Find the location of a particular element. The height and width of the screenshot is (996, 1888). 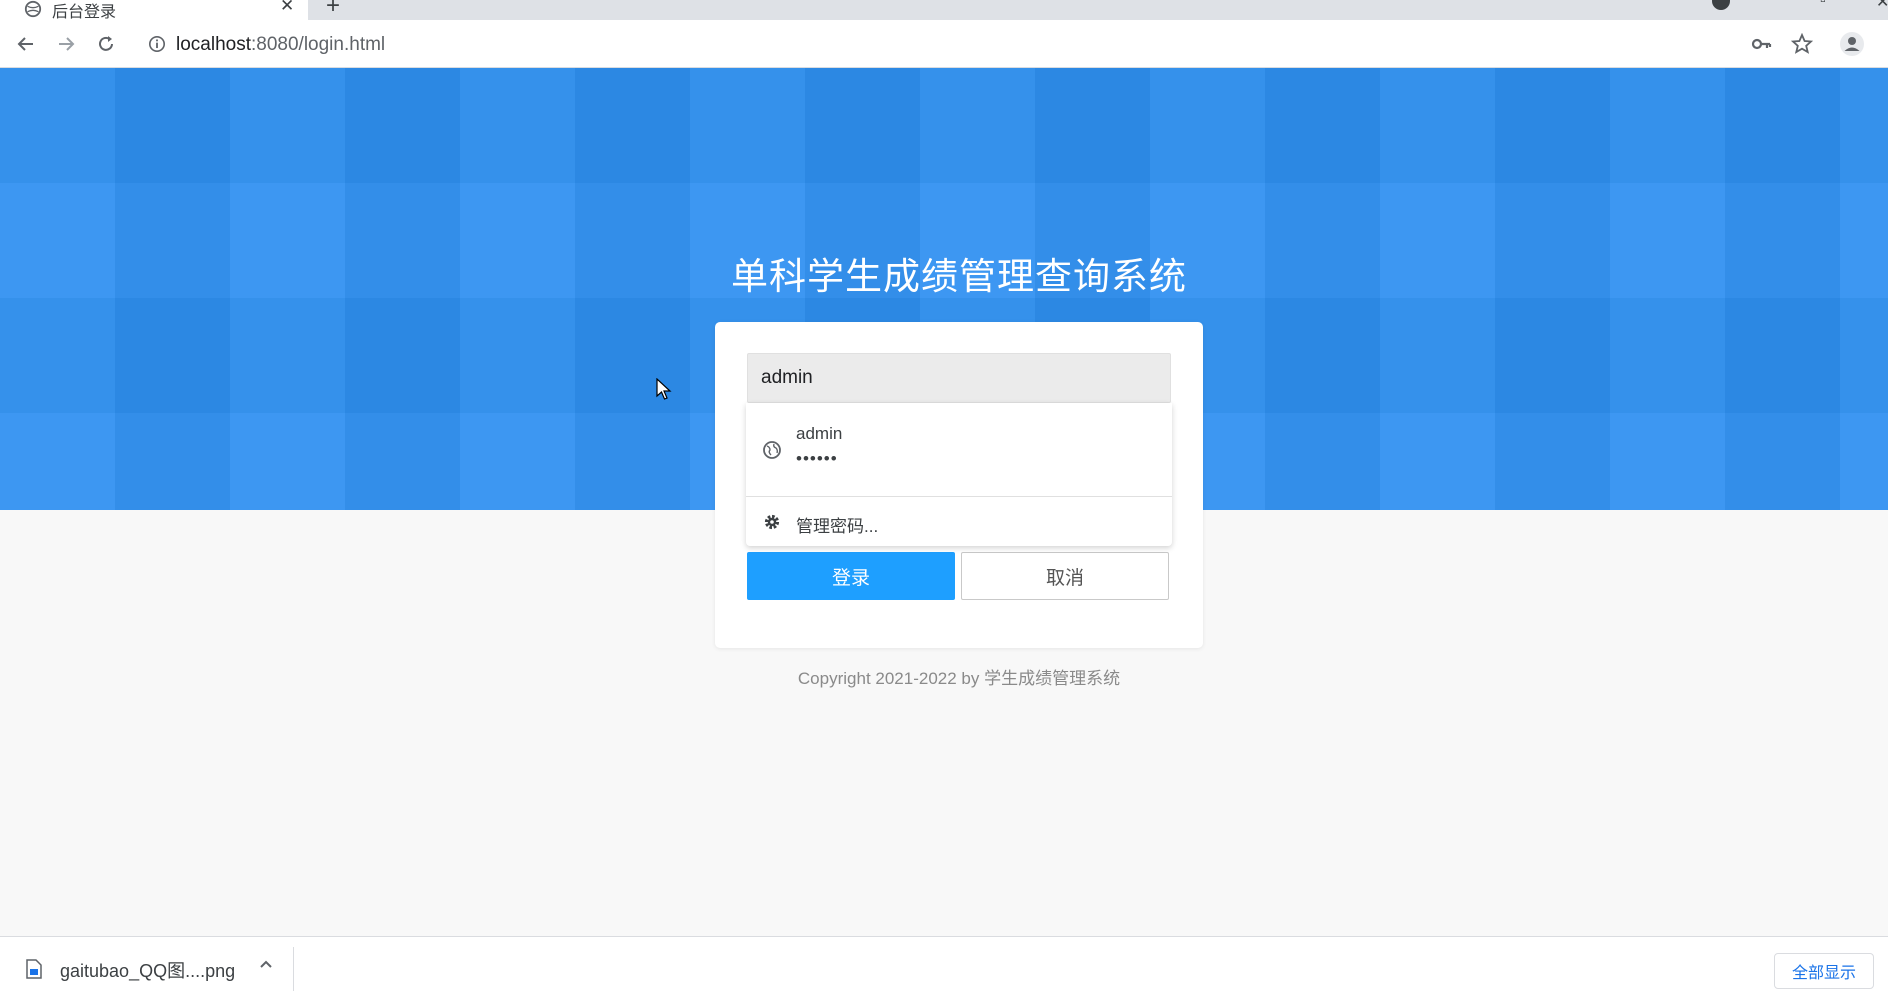

browser-tab: 后台登录 ✕ is located at coordinates (154, 10).